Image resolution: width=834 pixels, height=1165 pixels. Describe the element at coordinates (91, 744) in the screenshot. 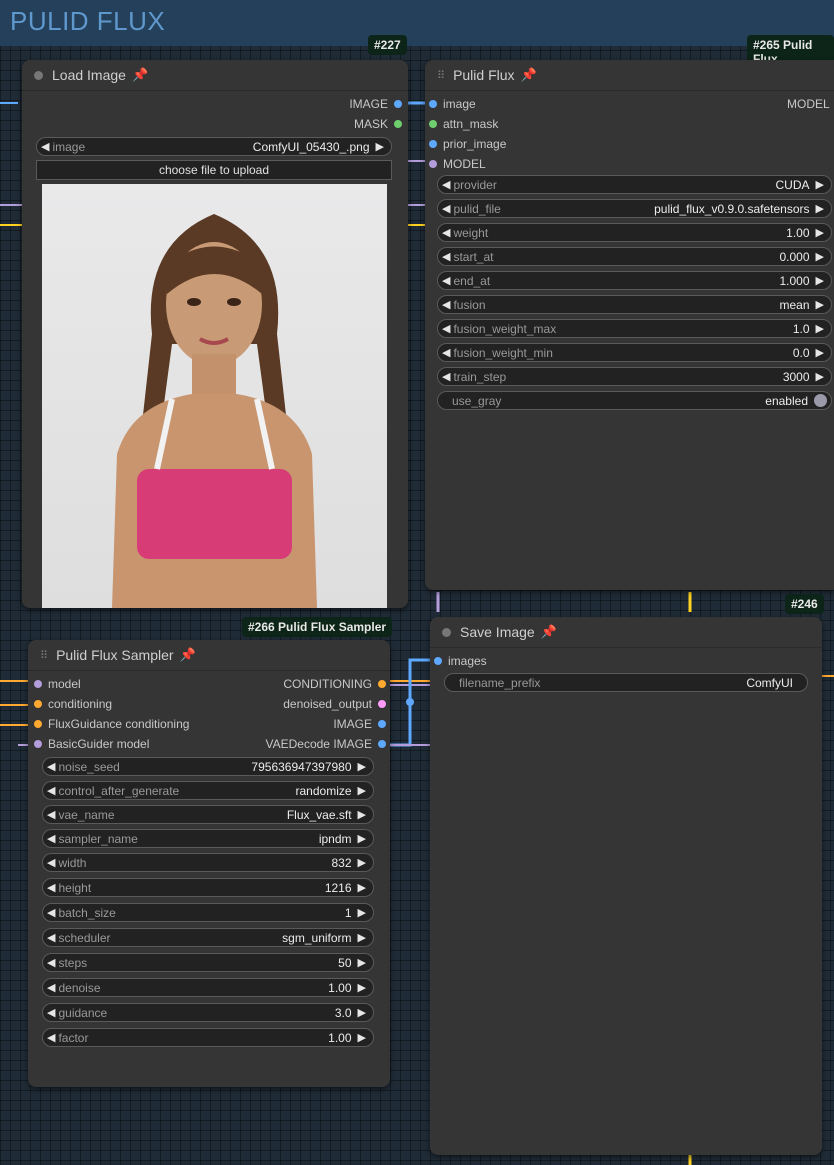

I see `input-basicguider-model: BasicGuider model` at that location.